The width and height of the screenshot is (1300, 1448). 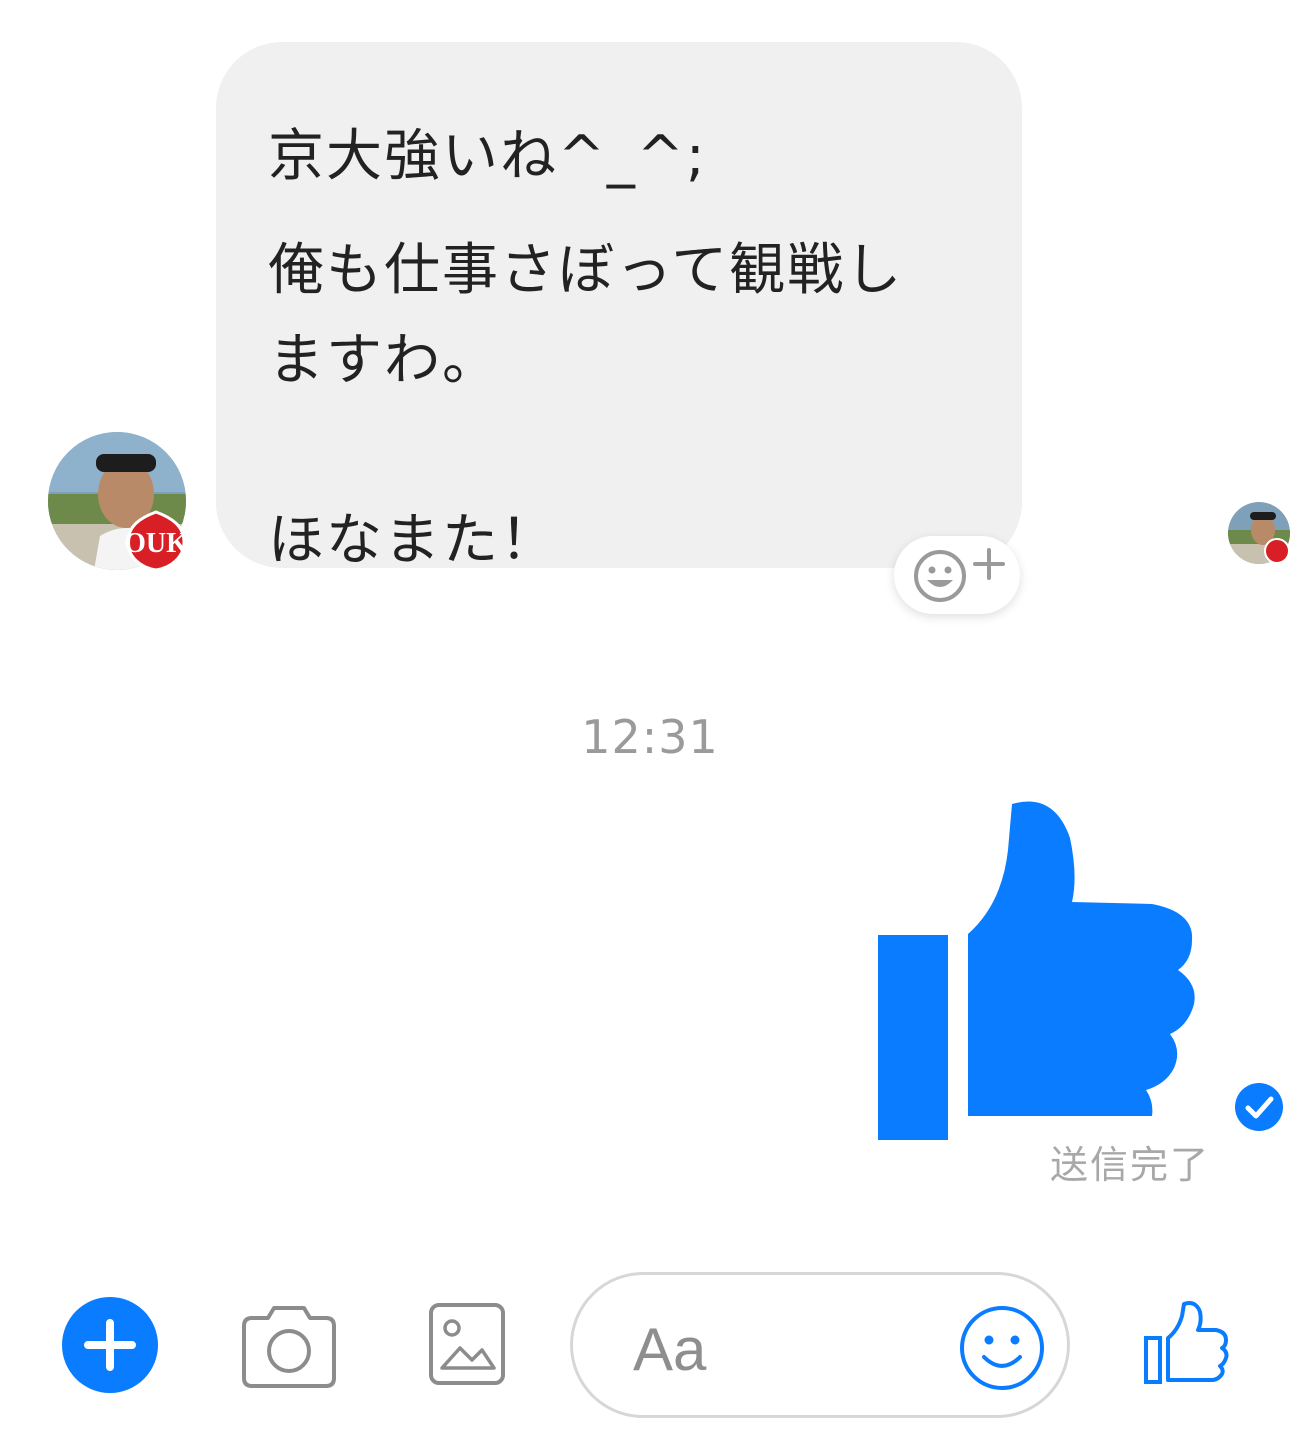 What do you see at coordinates (1259, 1107) in the screenshot?
I see `sent-check-icon` at bounding box center [1259, 1107].